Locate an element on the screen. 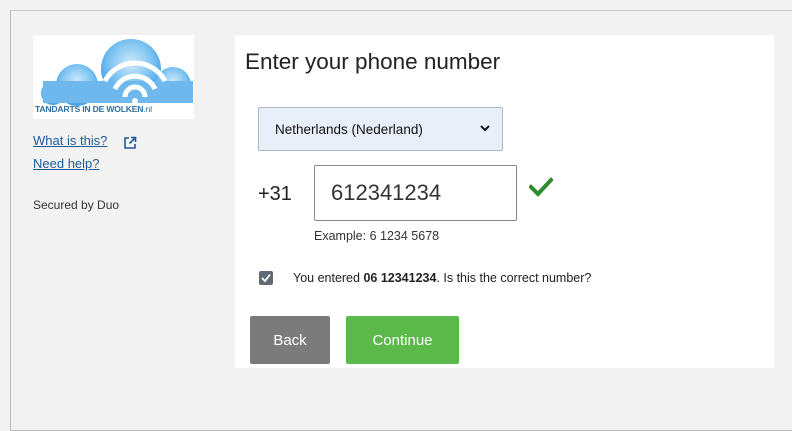 The width and height of the screenshot is (792, 431). country-select-value: Netherlands (Nederland) is located at coordinates (349, 129).